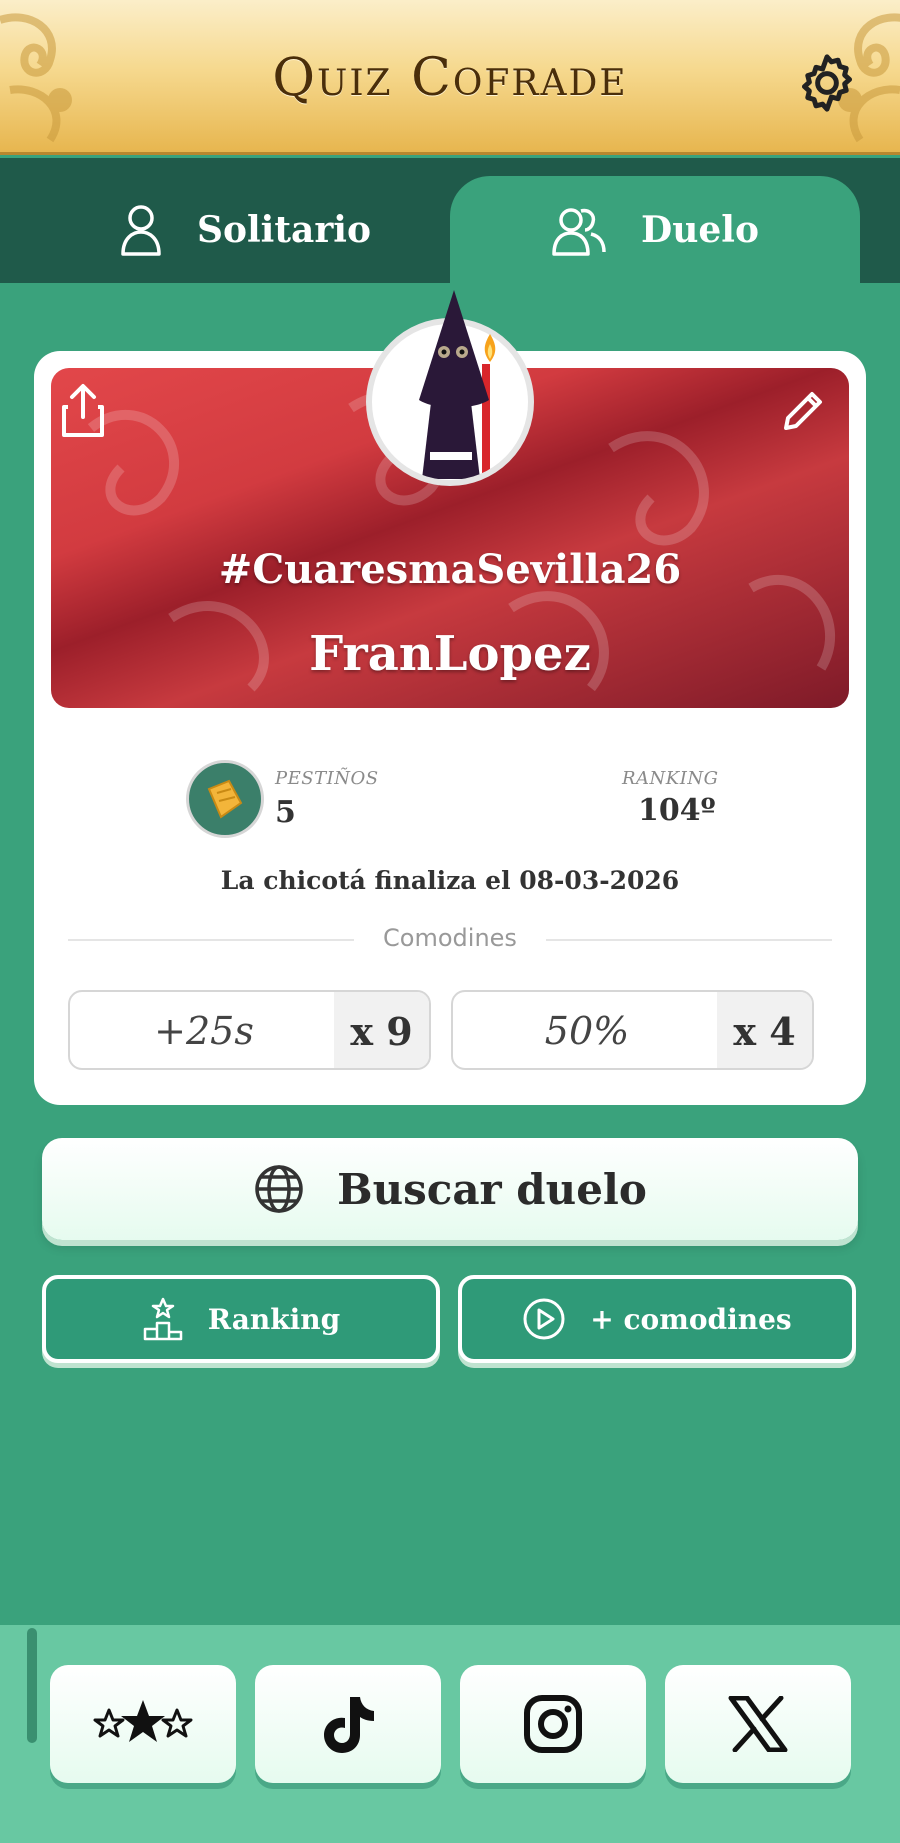 This screenshot has width=900, height=1843. Describe the element at coordinates (490, 348) in the screenshot. I see `candle-flame-icon` at that location.